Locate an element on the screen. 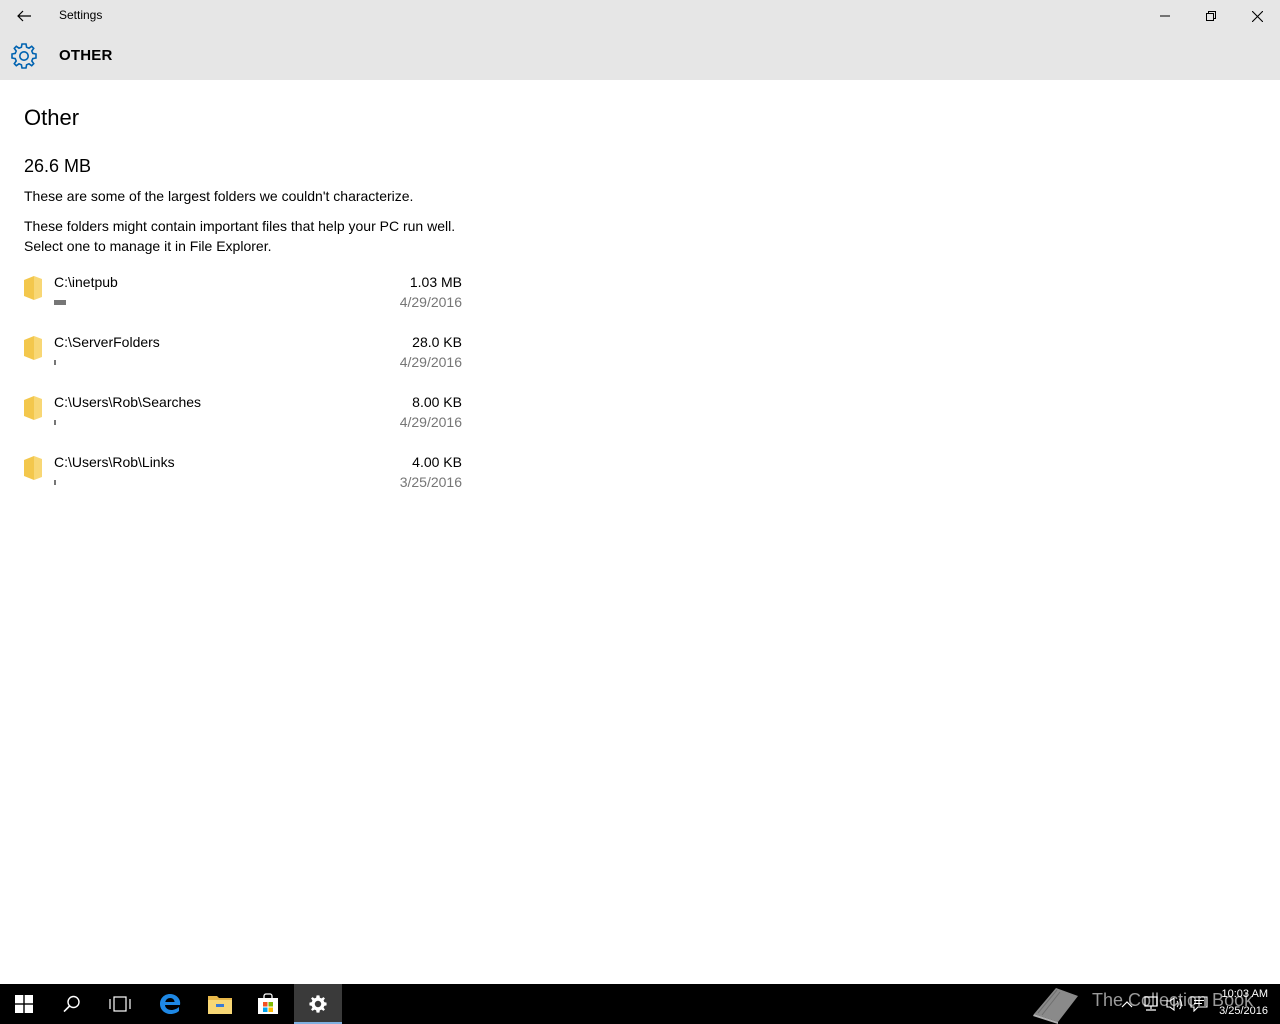  settings-taskbar-button is located at coordinates (318, 1004).